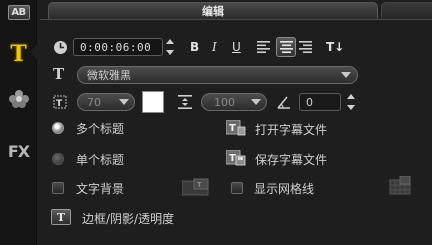  Describe the element at coordinates (196, 187) in the screenshot. I see `text-background-settings-icon: T` at that location.